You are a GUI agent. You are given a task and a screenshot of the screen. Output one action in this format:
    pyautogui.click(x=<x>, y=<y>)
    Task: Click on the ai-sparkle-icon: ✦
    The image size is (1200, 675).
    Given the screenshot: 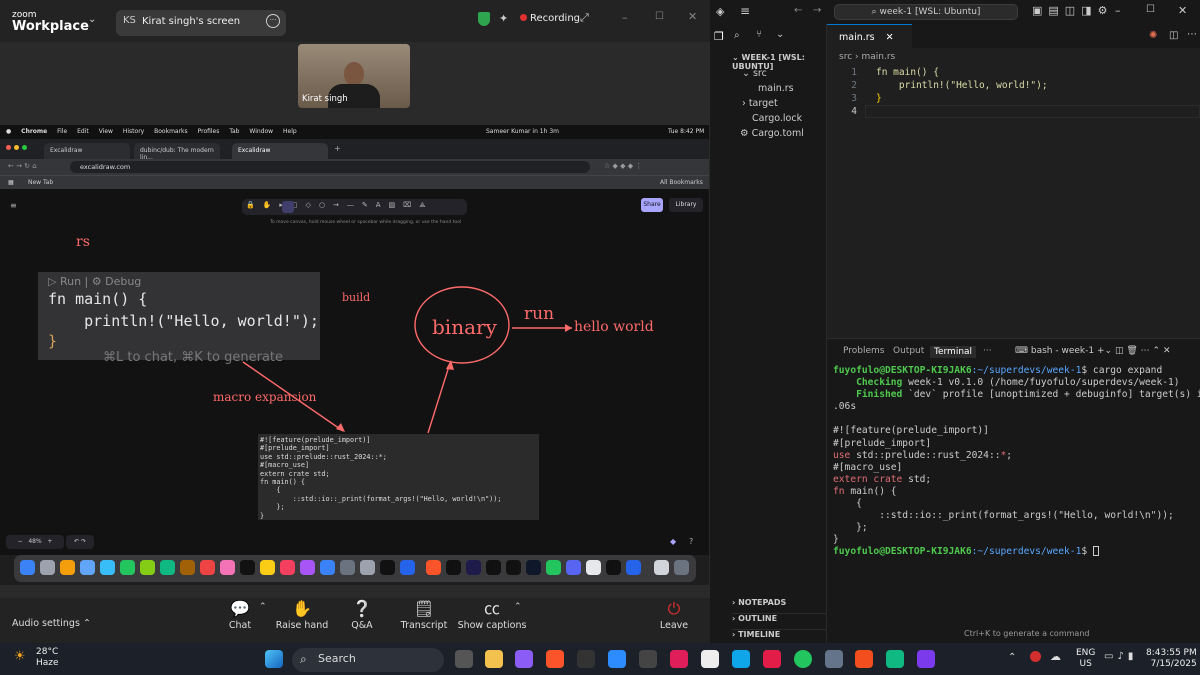 What is the action you would take?
    pyautogui.click(x=503, y=18)
    